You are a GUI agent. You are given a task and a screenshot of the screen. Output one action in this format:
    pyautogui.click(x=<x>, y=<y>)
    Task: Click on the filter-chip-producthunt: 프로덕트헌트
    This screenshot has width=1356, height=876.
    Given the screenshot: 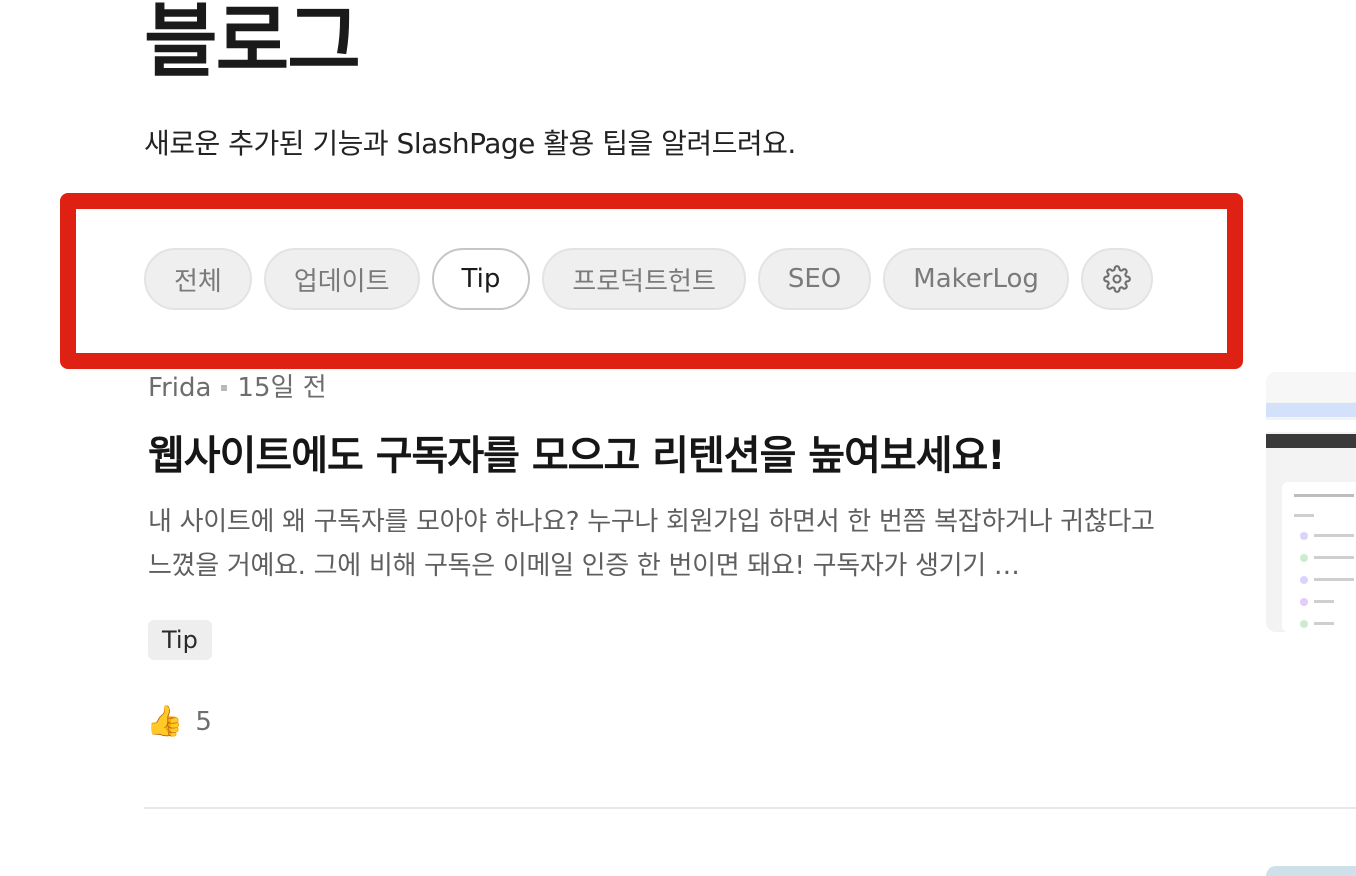 What is the action you would take?
    pyautogui.click(x=644, y=279)
    